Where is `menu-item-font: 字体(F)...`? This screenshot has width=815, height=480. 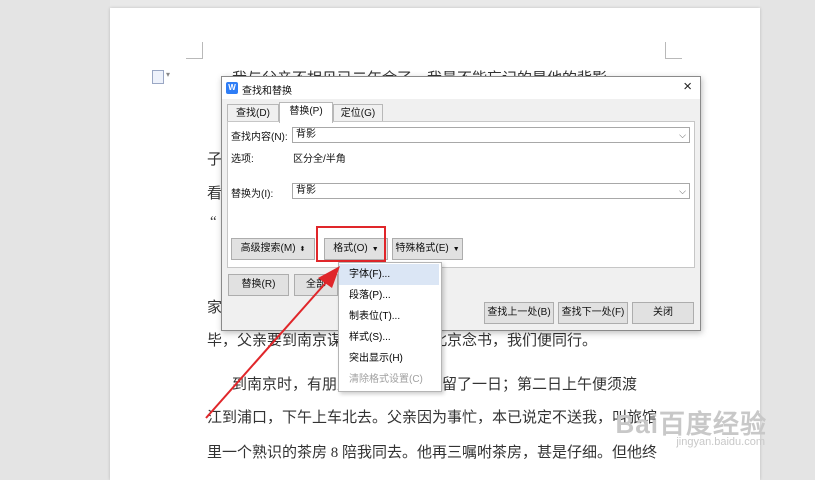 menu-item-font: 字体(F)... is located at coordinates (389, 274).